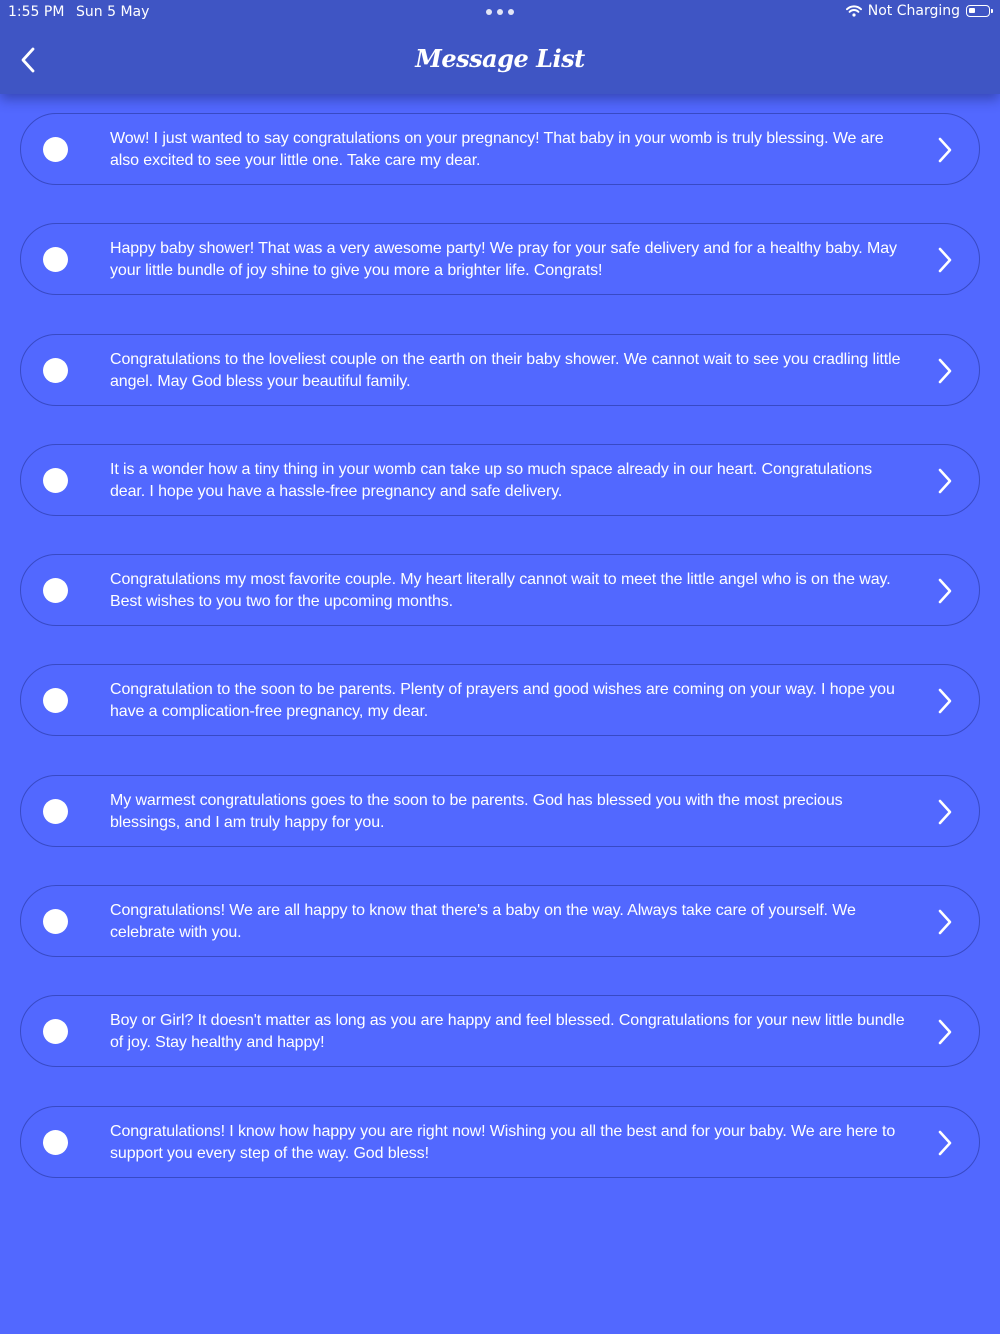 The width and height of the screenshot is (1000, 1334). What do you see at coordinates (913, 11) in the screenshot?
I see `battery-status-text: Not Charging` at bounding box center [913, 11].